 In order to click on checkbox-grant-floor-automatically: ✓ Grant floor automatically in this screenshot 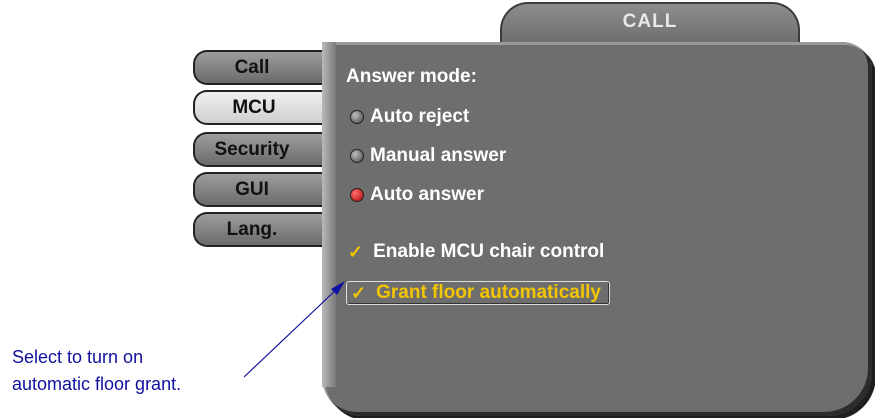, I will do `click(478, 293)`.